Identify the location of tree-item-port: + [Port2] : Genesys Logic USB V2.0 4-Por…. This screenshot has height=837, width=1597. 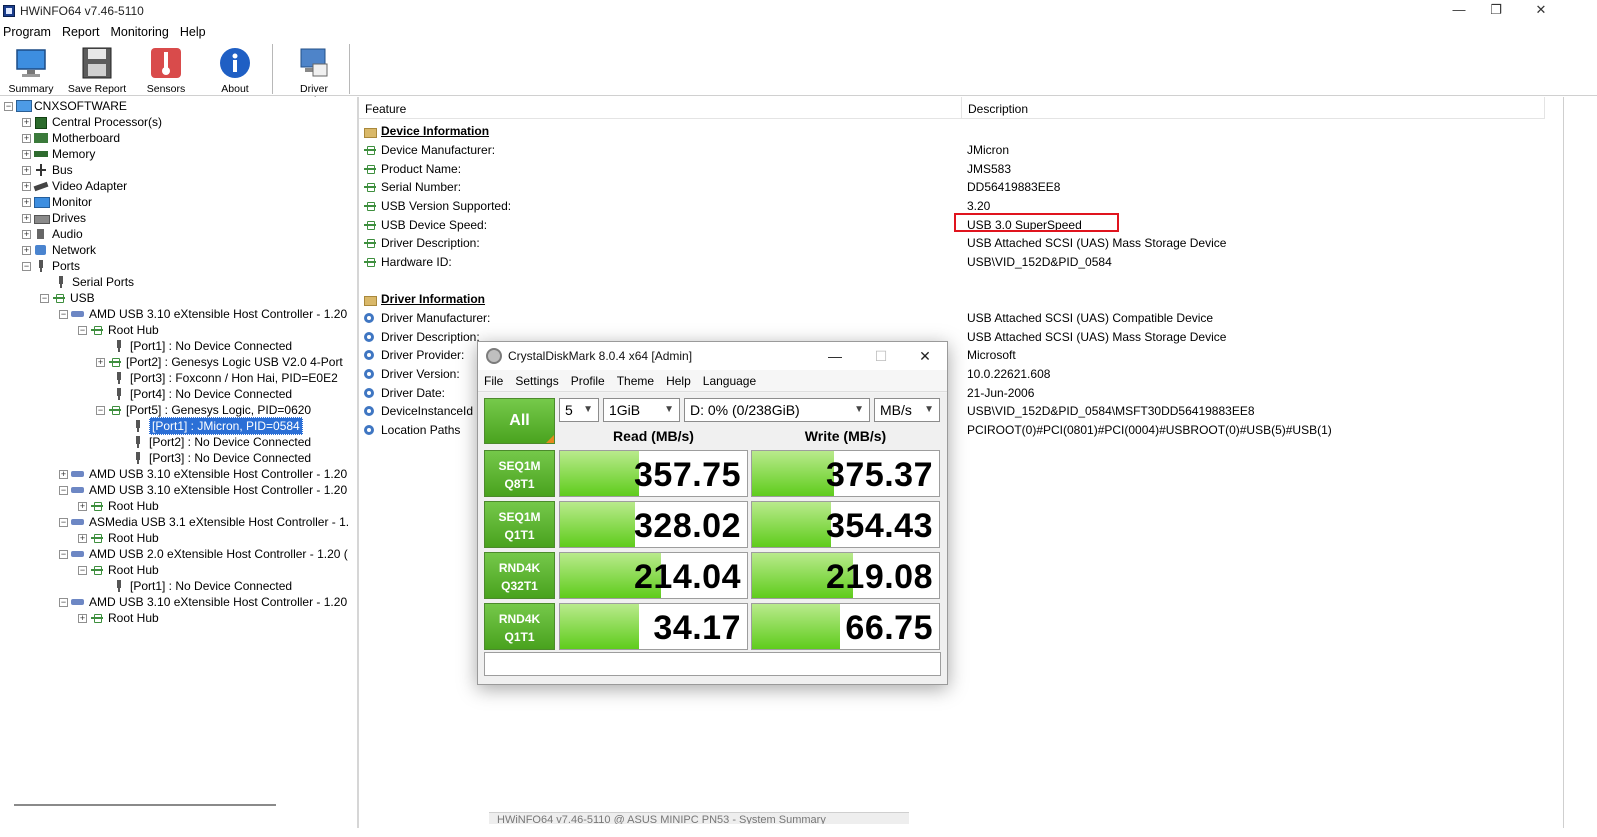
(219, 362).